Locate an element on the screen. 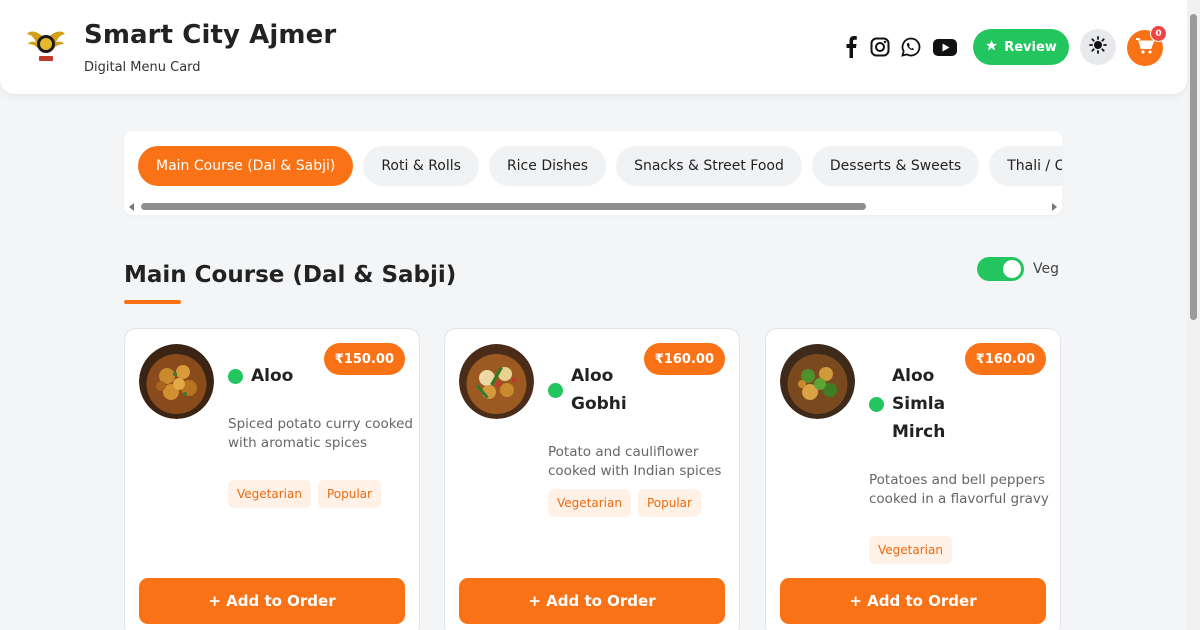 Image resolution: width=1200 pixels, height=630 pixels. page-scrollbar is located at coordinates (1193, 315).